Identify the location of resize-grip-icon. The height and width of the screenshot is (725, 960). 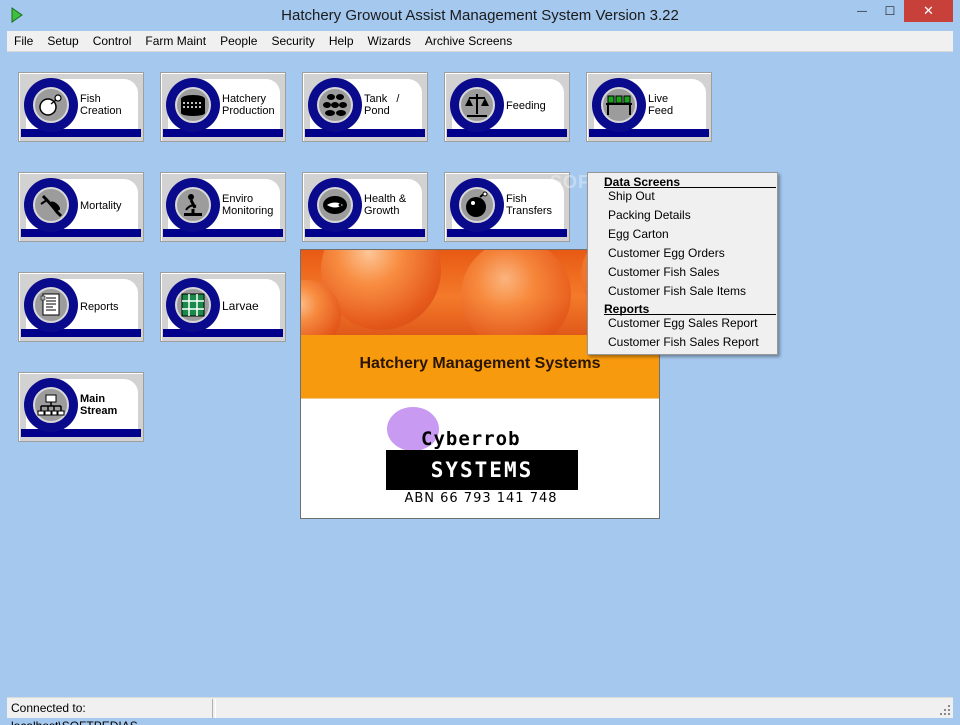
(945, 710).